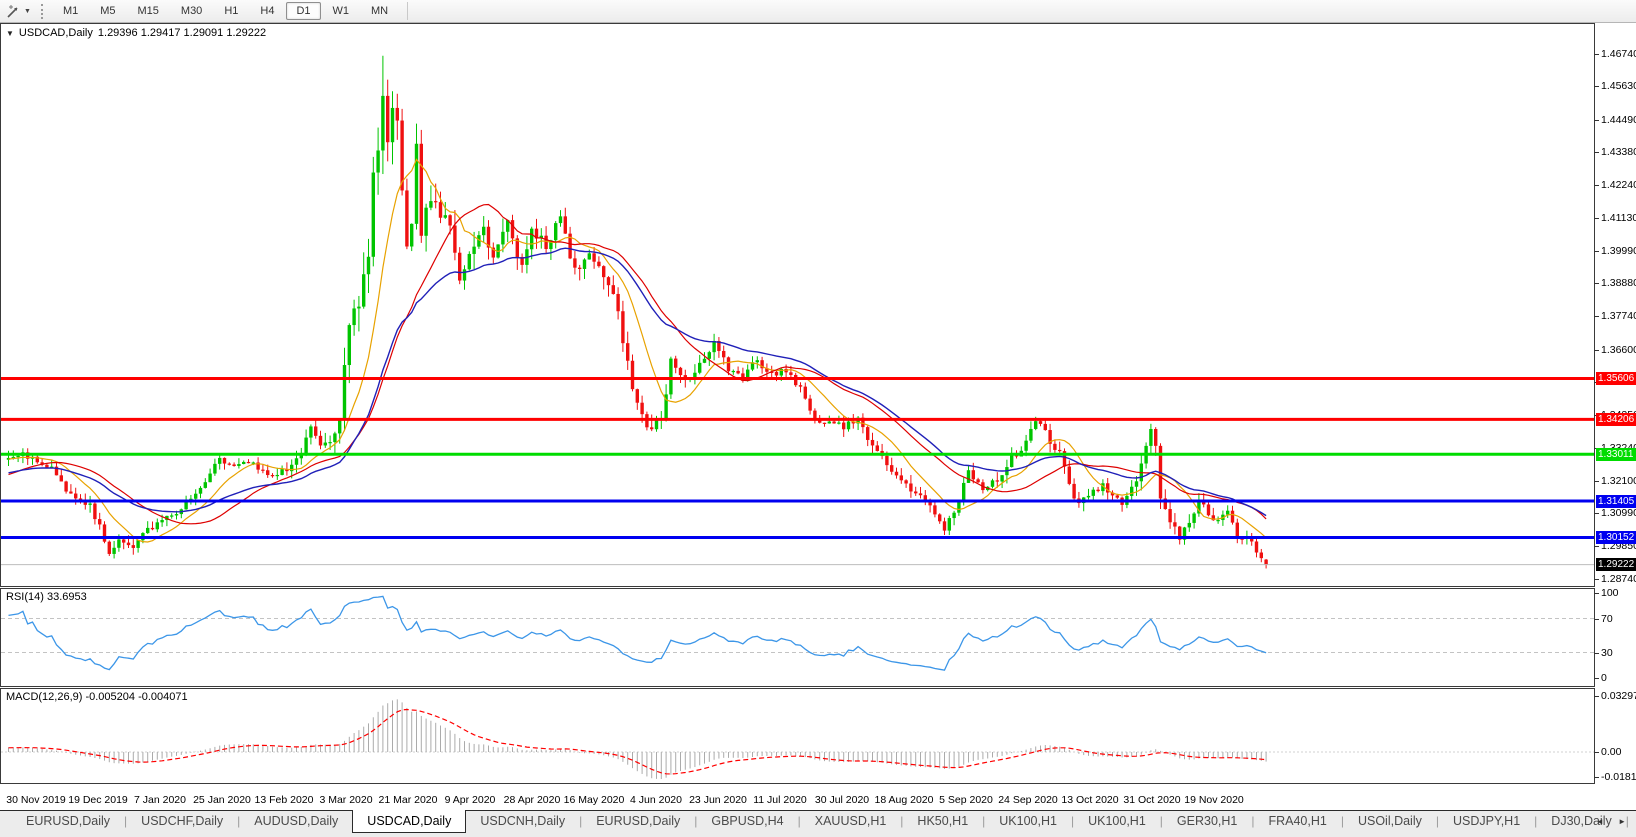 The width and height of the screenshot is (1636, 837). What do you see at coordinates (1616, 538) in the screenshot?
I see `level-price-box: 1.30152` at bounding box center [1616, 538].